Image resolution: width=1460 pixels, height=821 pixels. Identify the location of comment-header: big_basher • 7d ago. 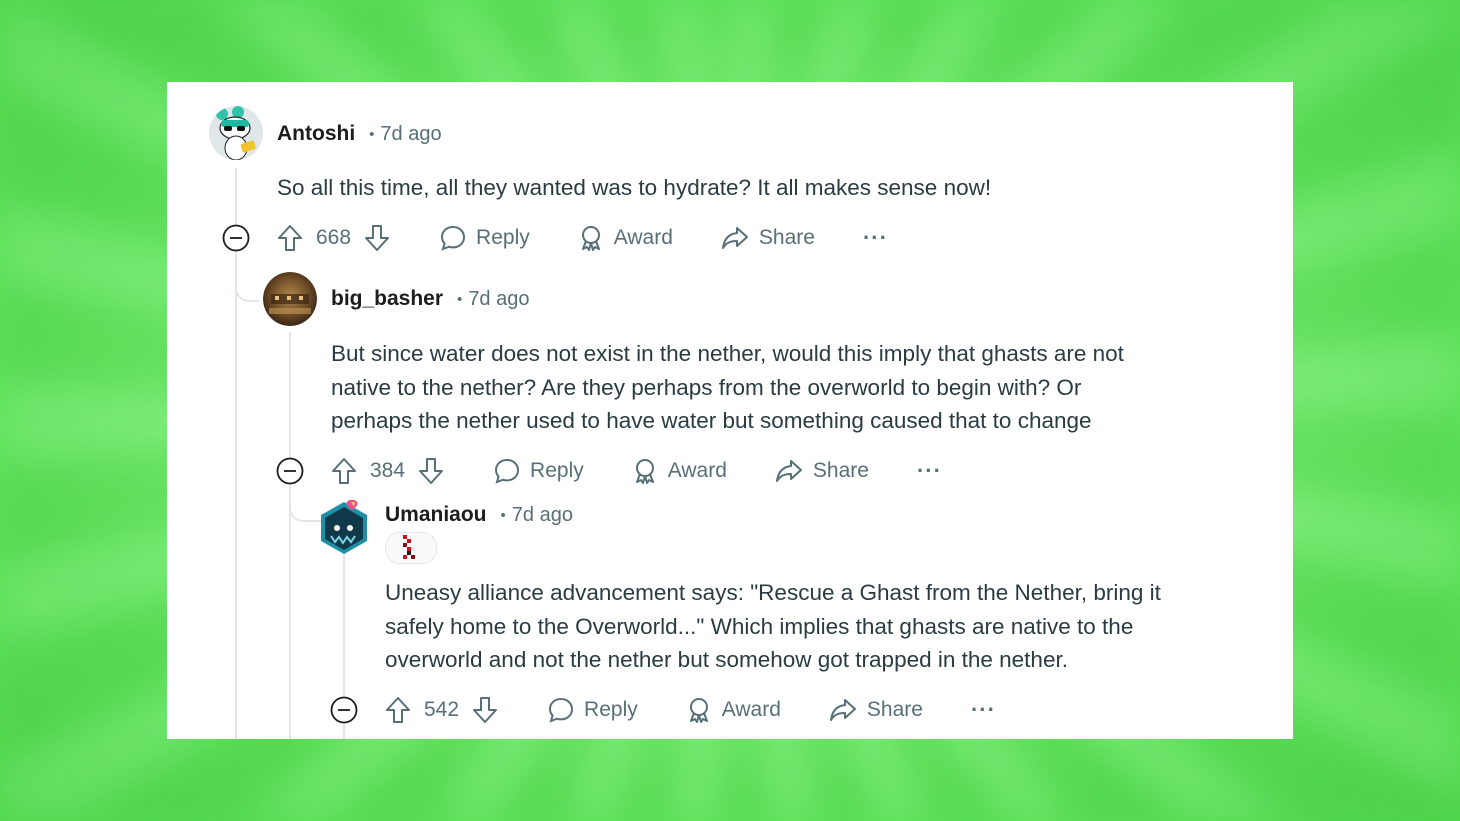
(430, 299).